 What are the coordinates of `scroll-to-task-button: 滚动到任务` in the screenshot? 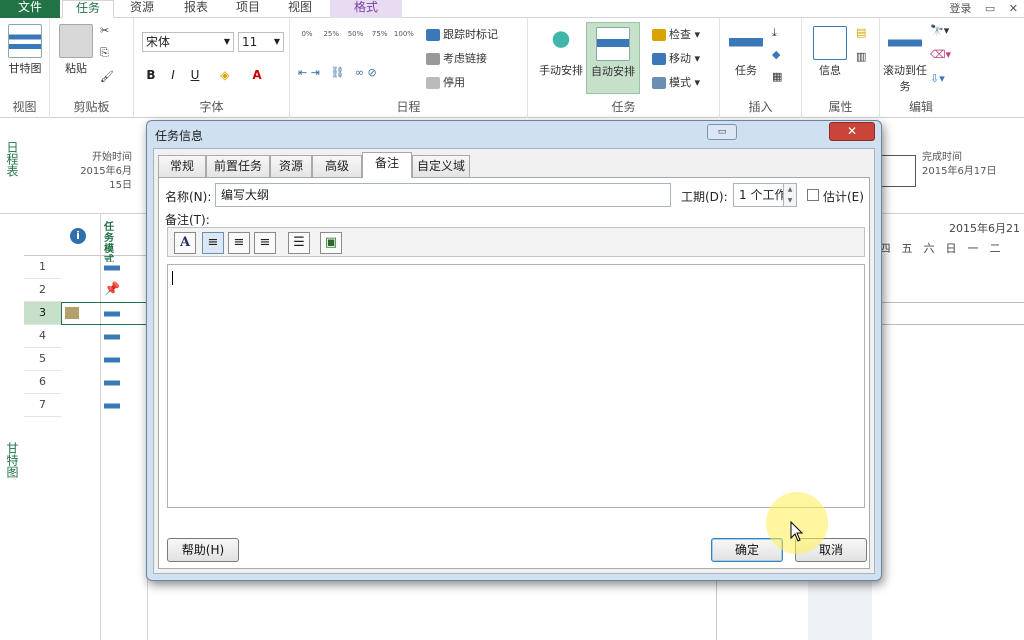 It's located at (905, 60).